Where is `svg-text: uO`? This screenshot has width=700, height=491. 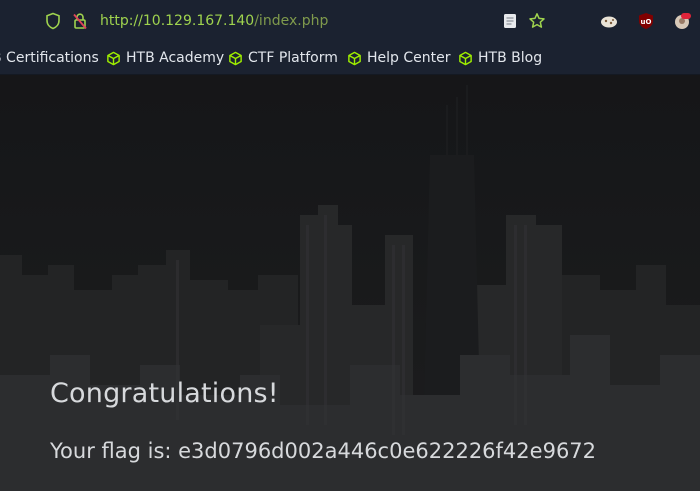
svg-text: uO is located at coordinates (646, 22).